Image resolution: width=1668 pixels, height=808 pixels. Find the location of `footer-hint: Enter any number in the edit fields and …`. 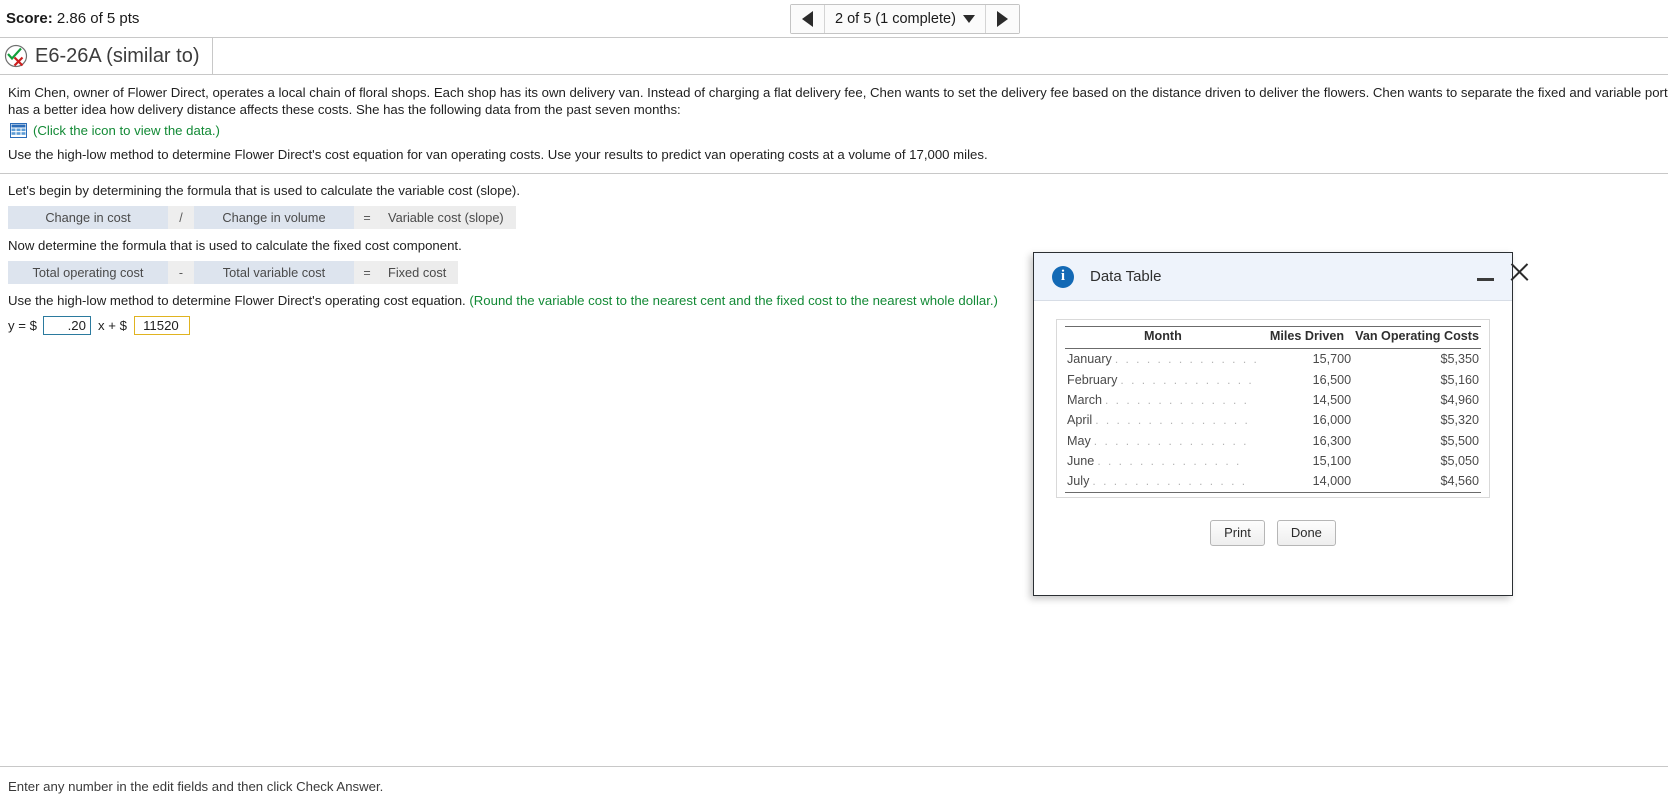

footer-hint: Enter any number in the edit fields and … is located at coordinates (196, 786).